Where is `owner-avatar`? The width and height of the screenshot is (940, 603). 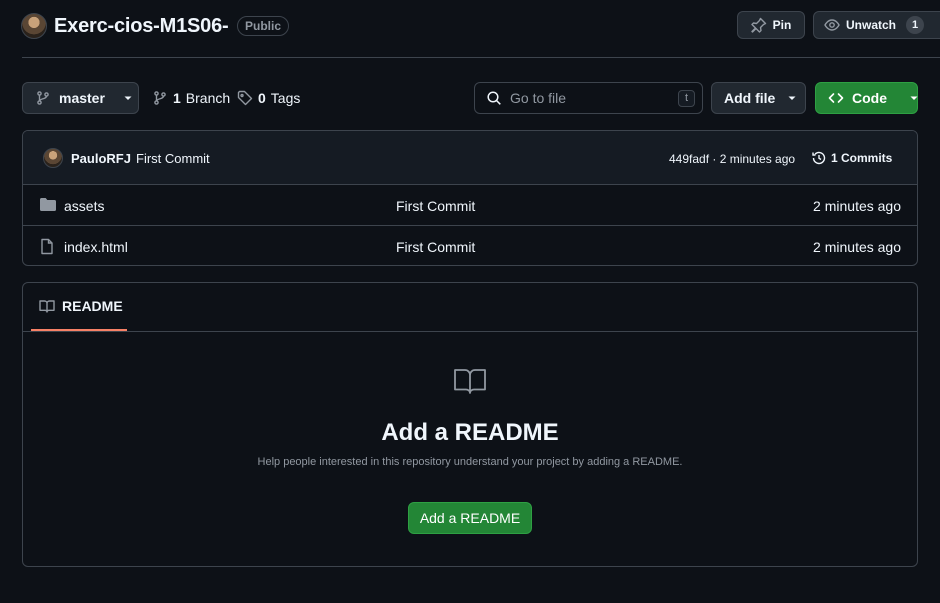
owner-avatar is located at coordinates (34, 26).